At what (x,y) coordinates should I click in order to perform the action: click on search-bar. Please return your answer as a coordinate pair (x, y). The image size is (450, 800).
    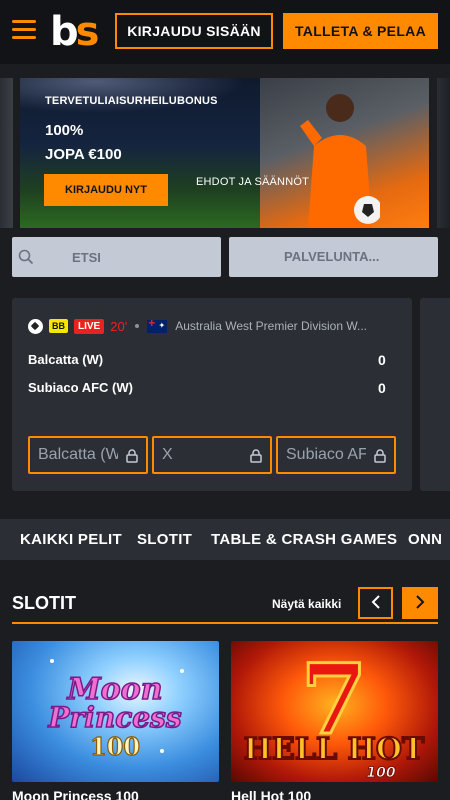
    Looking at the image, I should click on (116, 257).